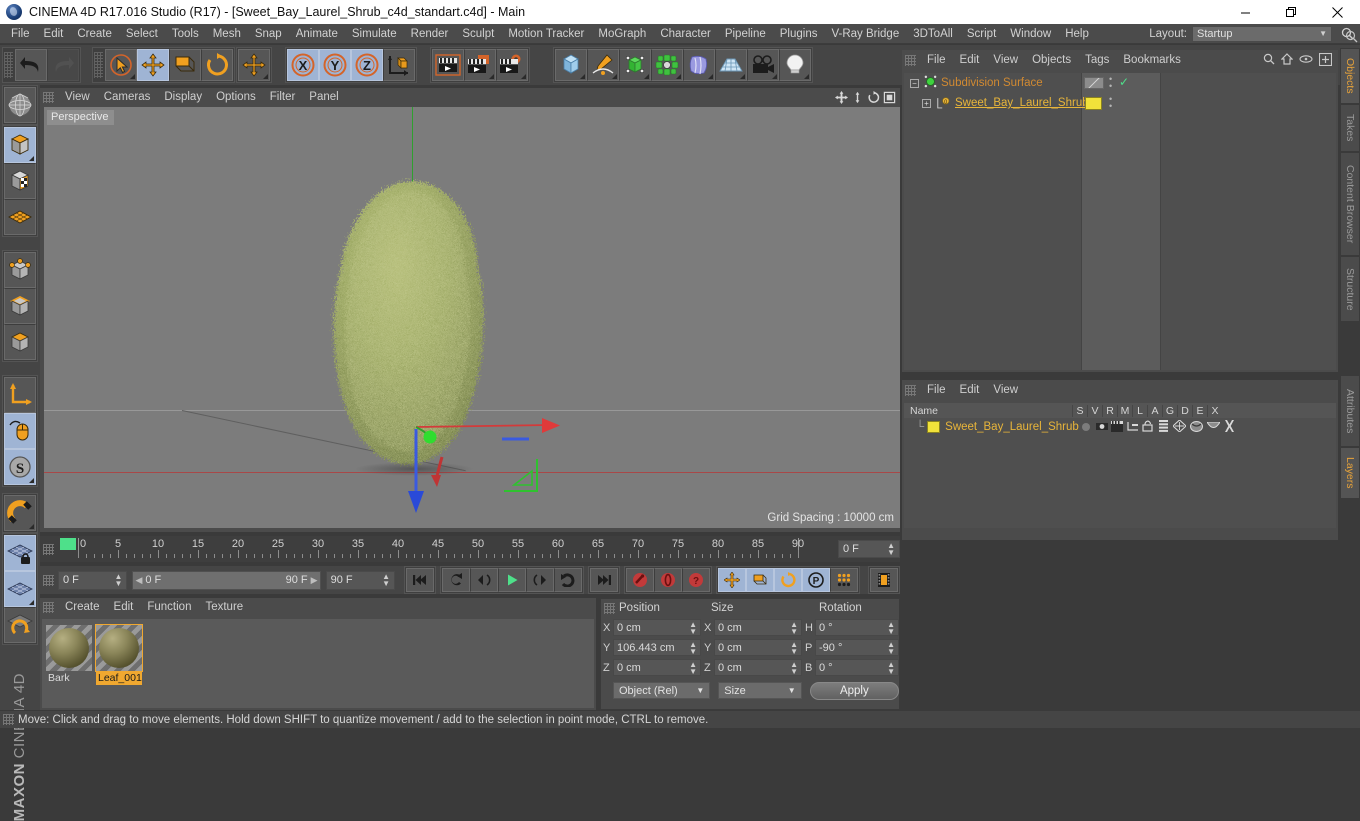 The height and width of the screenshot is (821, 1360). I want to click on magnet-button, so click(20, 513).